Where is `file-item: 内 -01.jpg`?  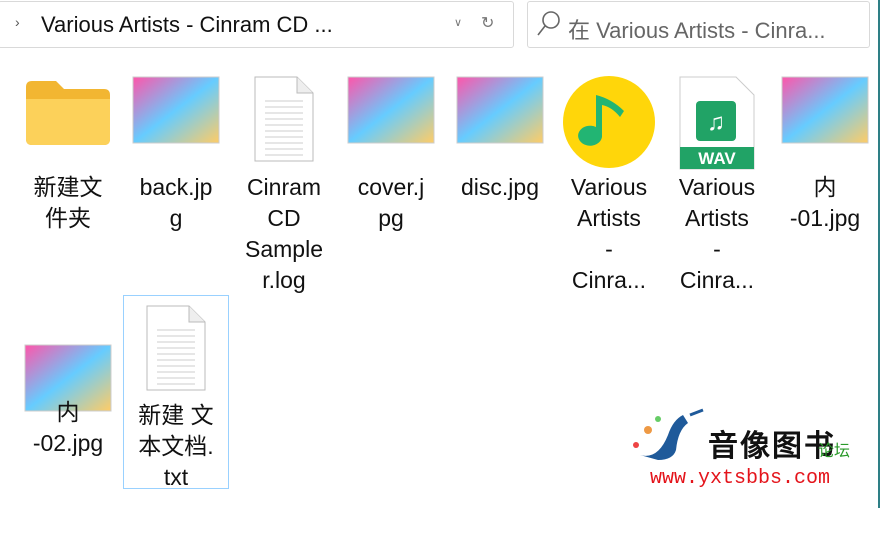 file-item: 内 -01.jpg is located at coordinates (825, 175).